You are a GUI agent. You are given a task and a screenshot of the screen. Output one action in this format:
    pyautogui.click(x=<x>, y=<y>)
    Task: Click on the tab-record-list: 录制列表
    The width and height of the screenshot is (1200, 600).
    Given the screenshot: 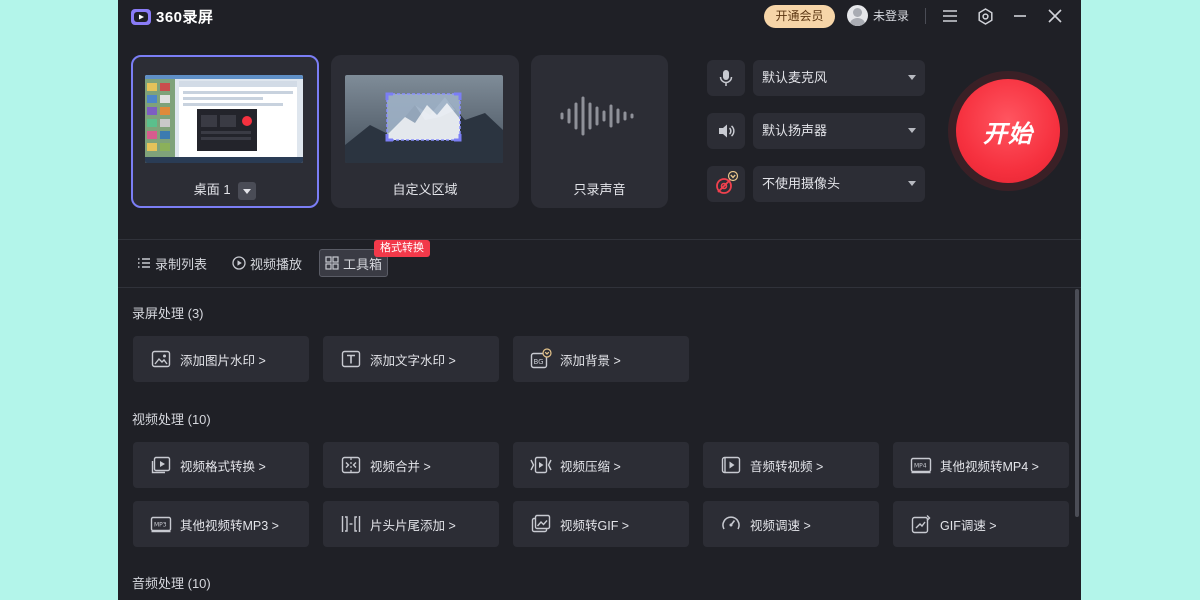 What is the action you would take?
    pyautogui.click(x=172, y=263)
    